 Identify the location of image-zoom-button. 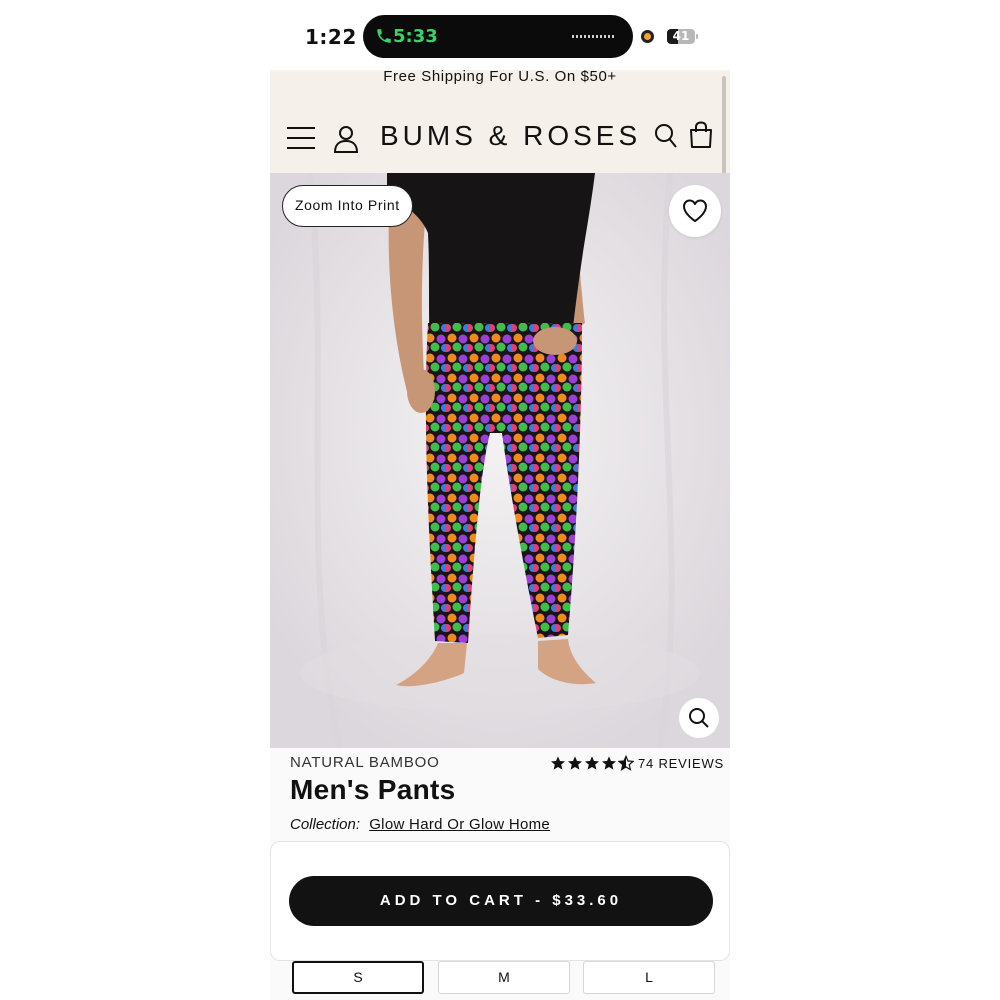
(699, 718).